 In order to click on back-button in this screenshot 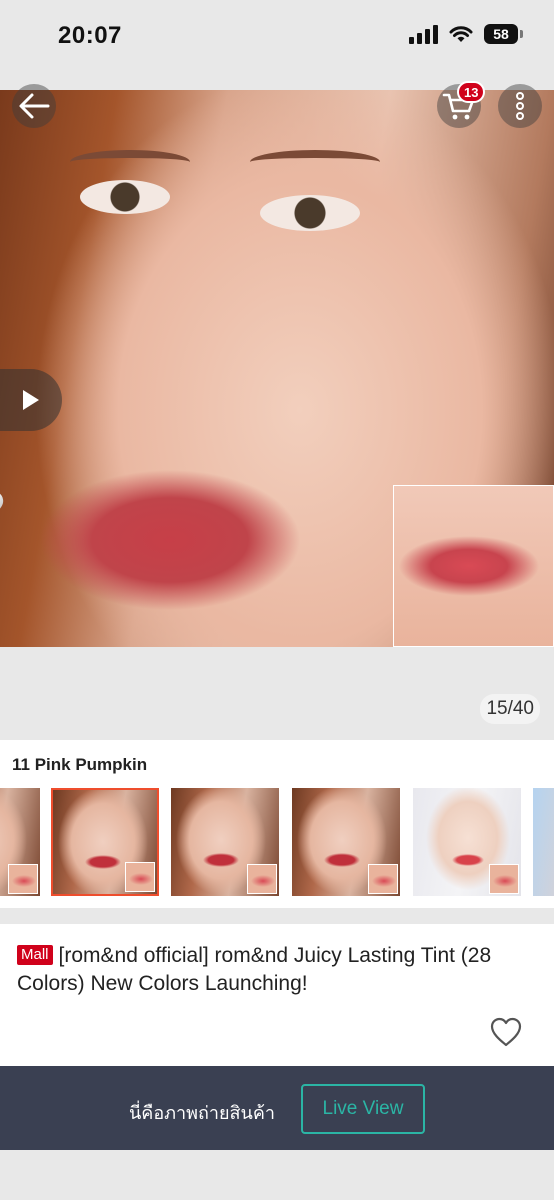, I will do `click(34, 106)`.